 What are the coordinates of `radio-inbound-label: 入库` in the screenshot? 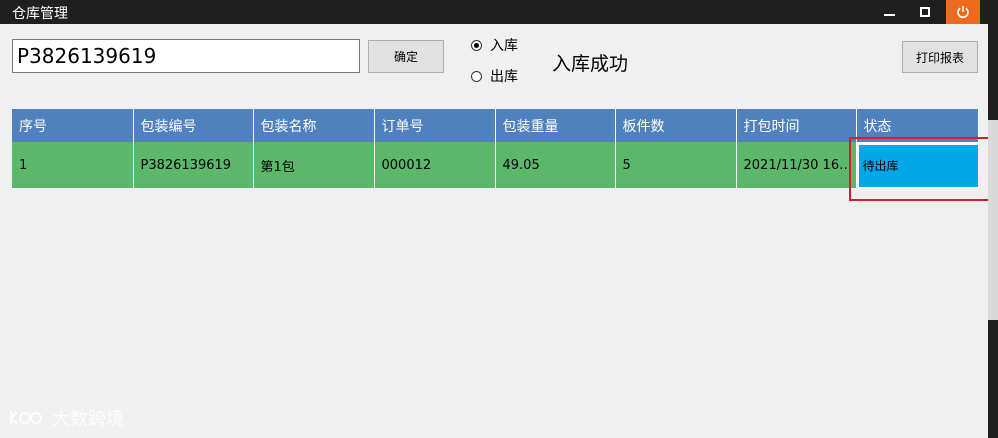 It's located at (504, 46).